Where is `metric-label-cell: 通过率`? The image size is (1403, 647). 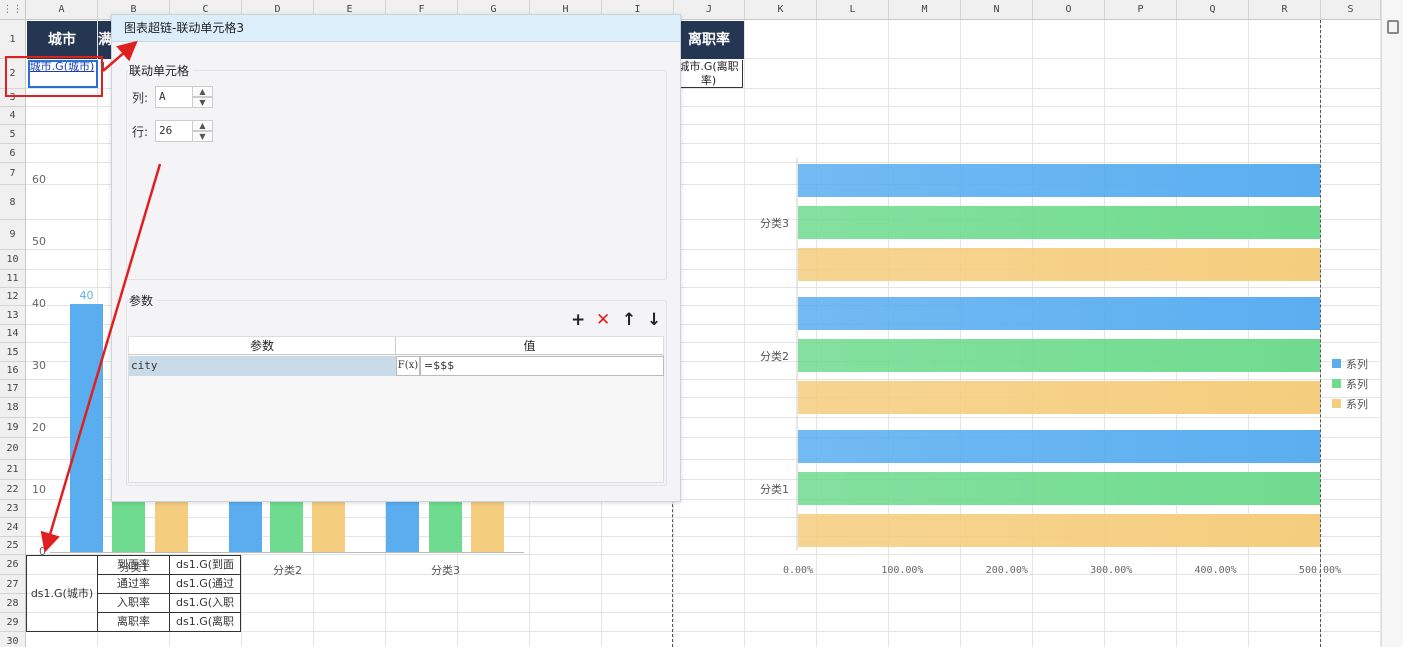 metric-label-cell: 通过率 is located at coordinates (134, 584).